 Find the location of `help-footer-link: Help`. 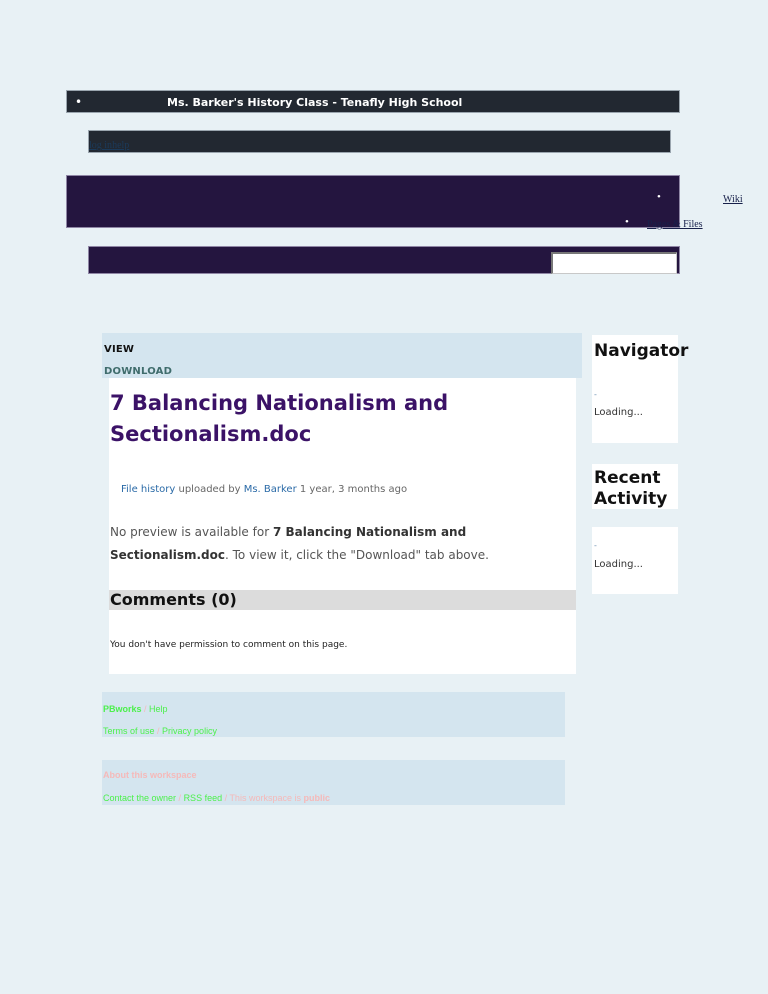

help-footer-link: Help is located at coordinates (158, 709).